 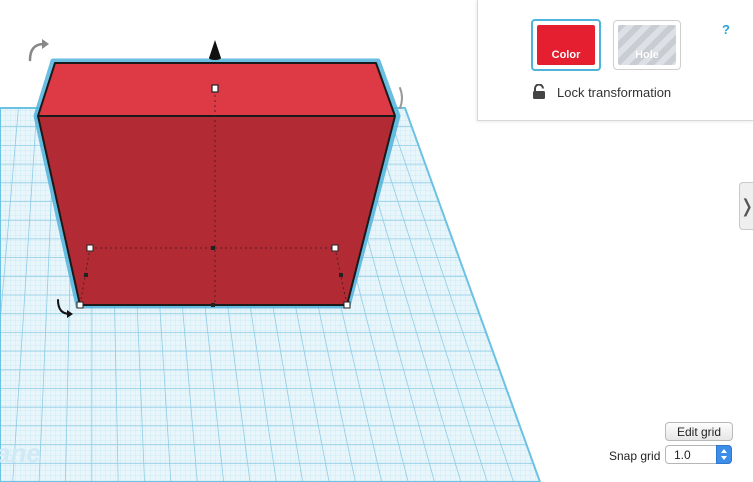 I want to click on collapse-panel-tab: ❭, so click(x=746, y=206).